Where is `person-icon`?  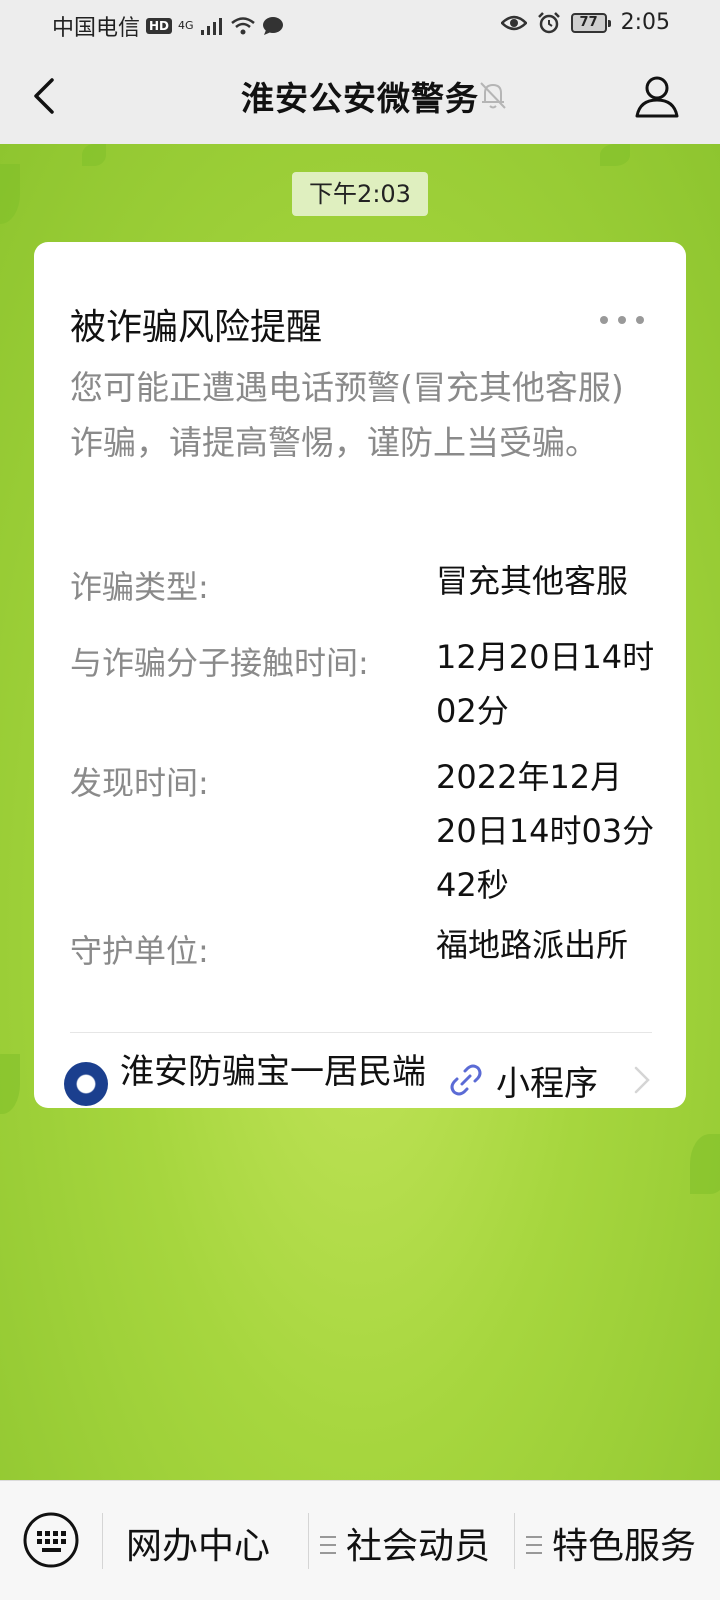 person-icon is located at coordinates (657, 97).